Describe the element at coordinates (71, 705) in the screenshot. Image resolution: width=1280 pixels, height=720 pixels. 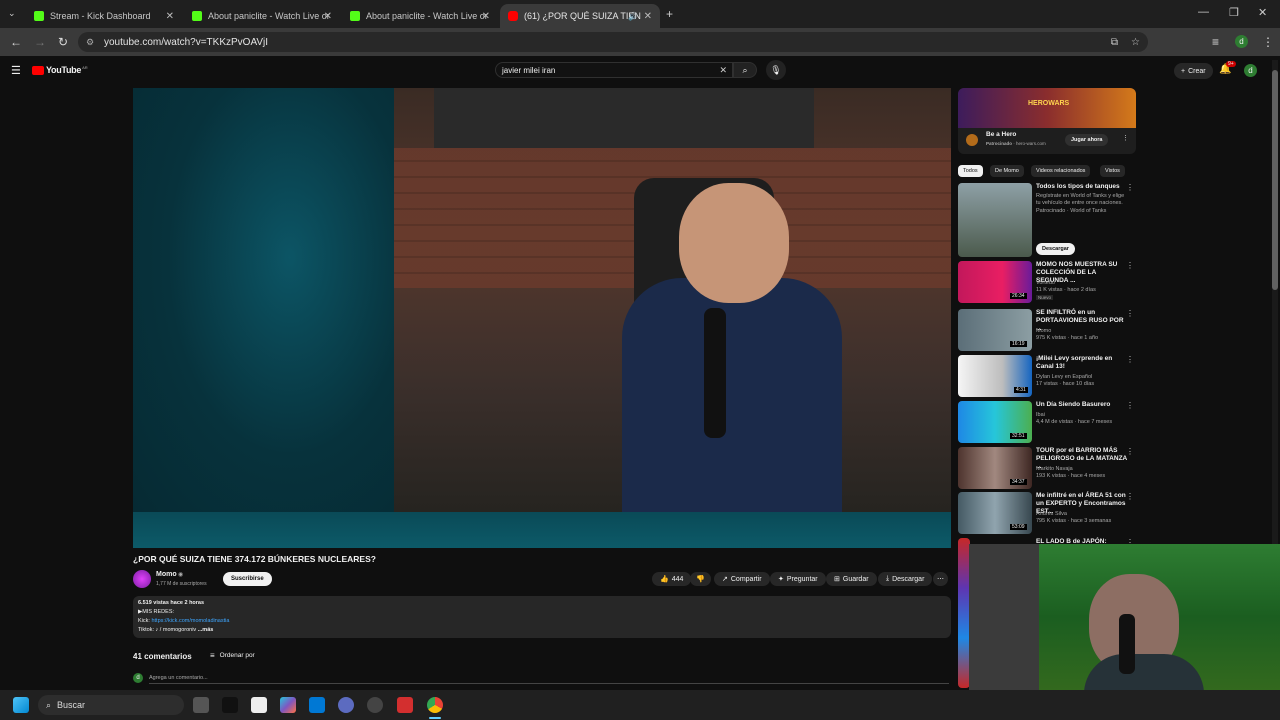
I see `taskbar-search-label: Buscar` at that location.